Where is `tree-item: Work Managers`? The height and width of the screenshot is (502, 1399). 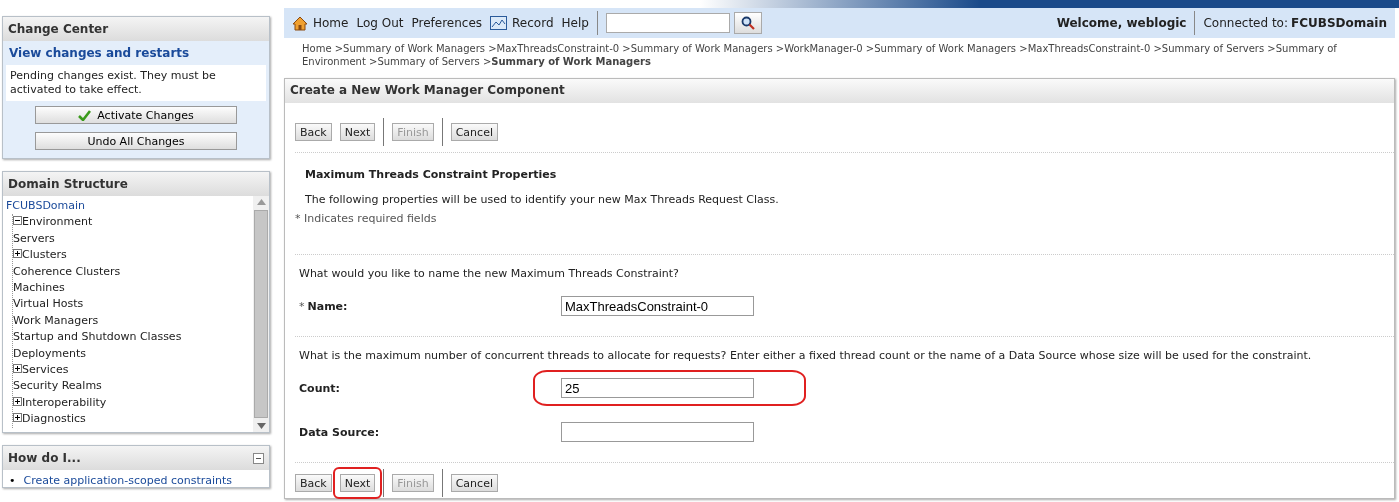 tree-item: Work Managers is located at coordinates (56, 320).